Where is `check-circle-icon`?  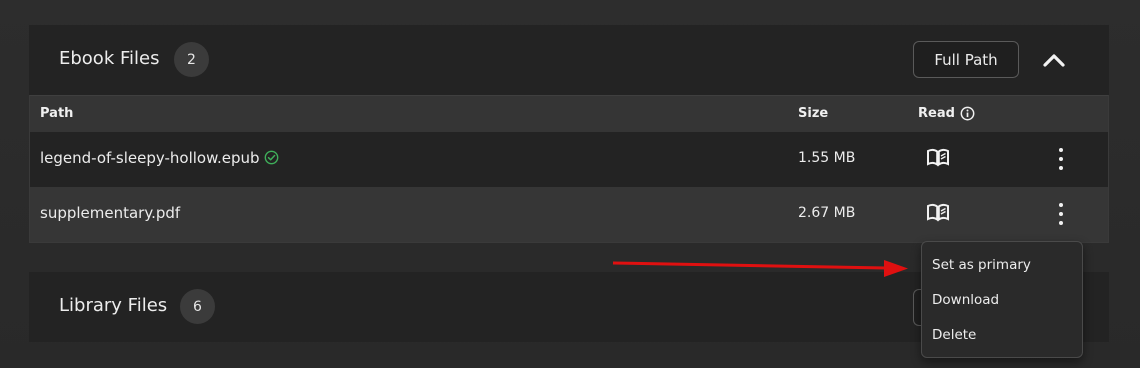
check-circle-icon is located at coordinates (271, 157).